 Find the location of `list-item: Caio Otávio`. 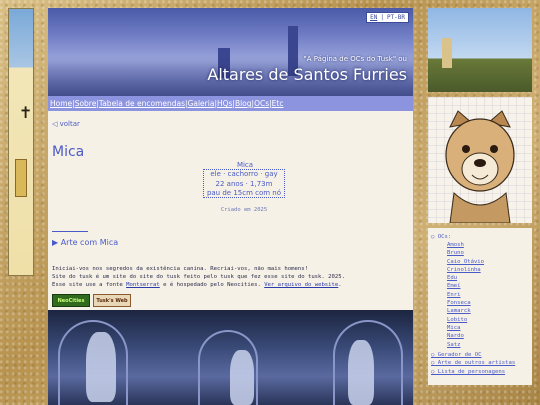

list-item: Caio Otávio is located at coordinates (465, 262).